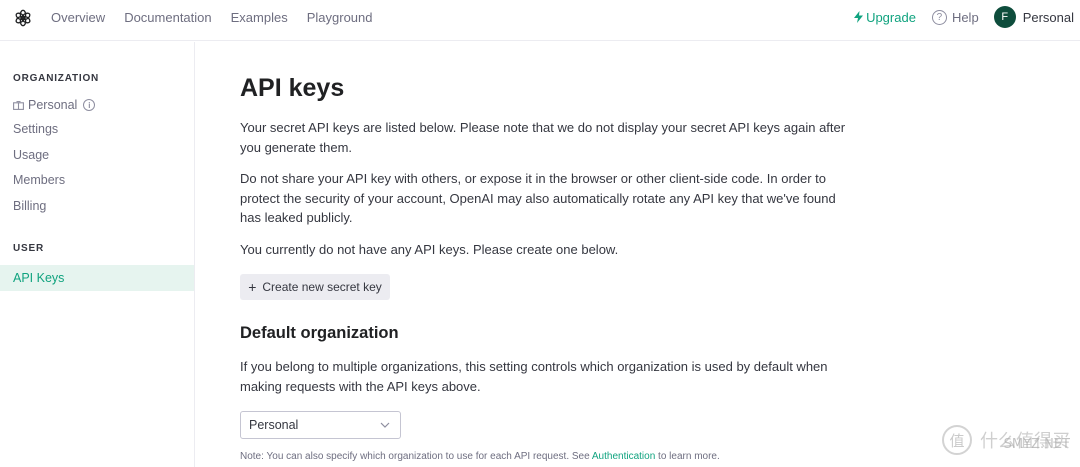  I want to click on upgrade-label: Upgrade, so click(891, 17).